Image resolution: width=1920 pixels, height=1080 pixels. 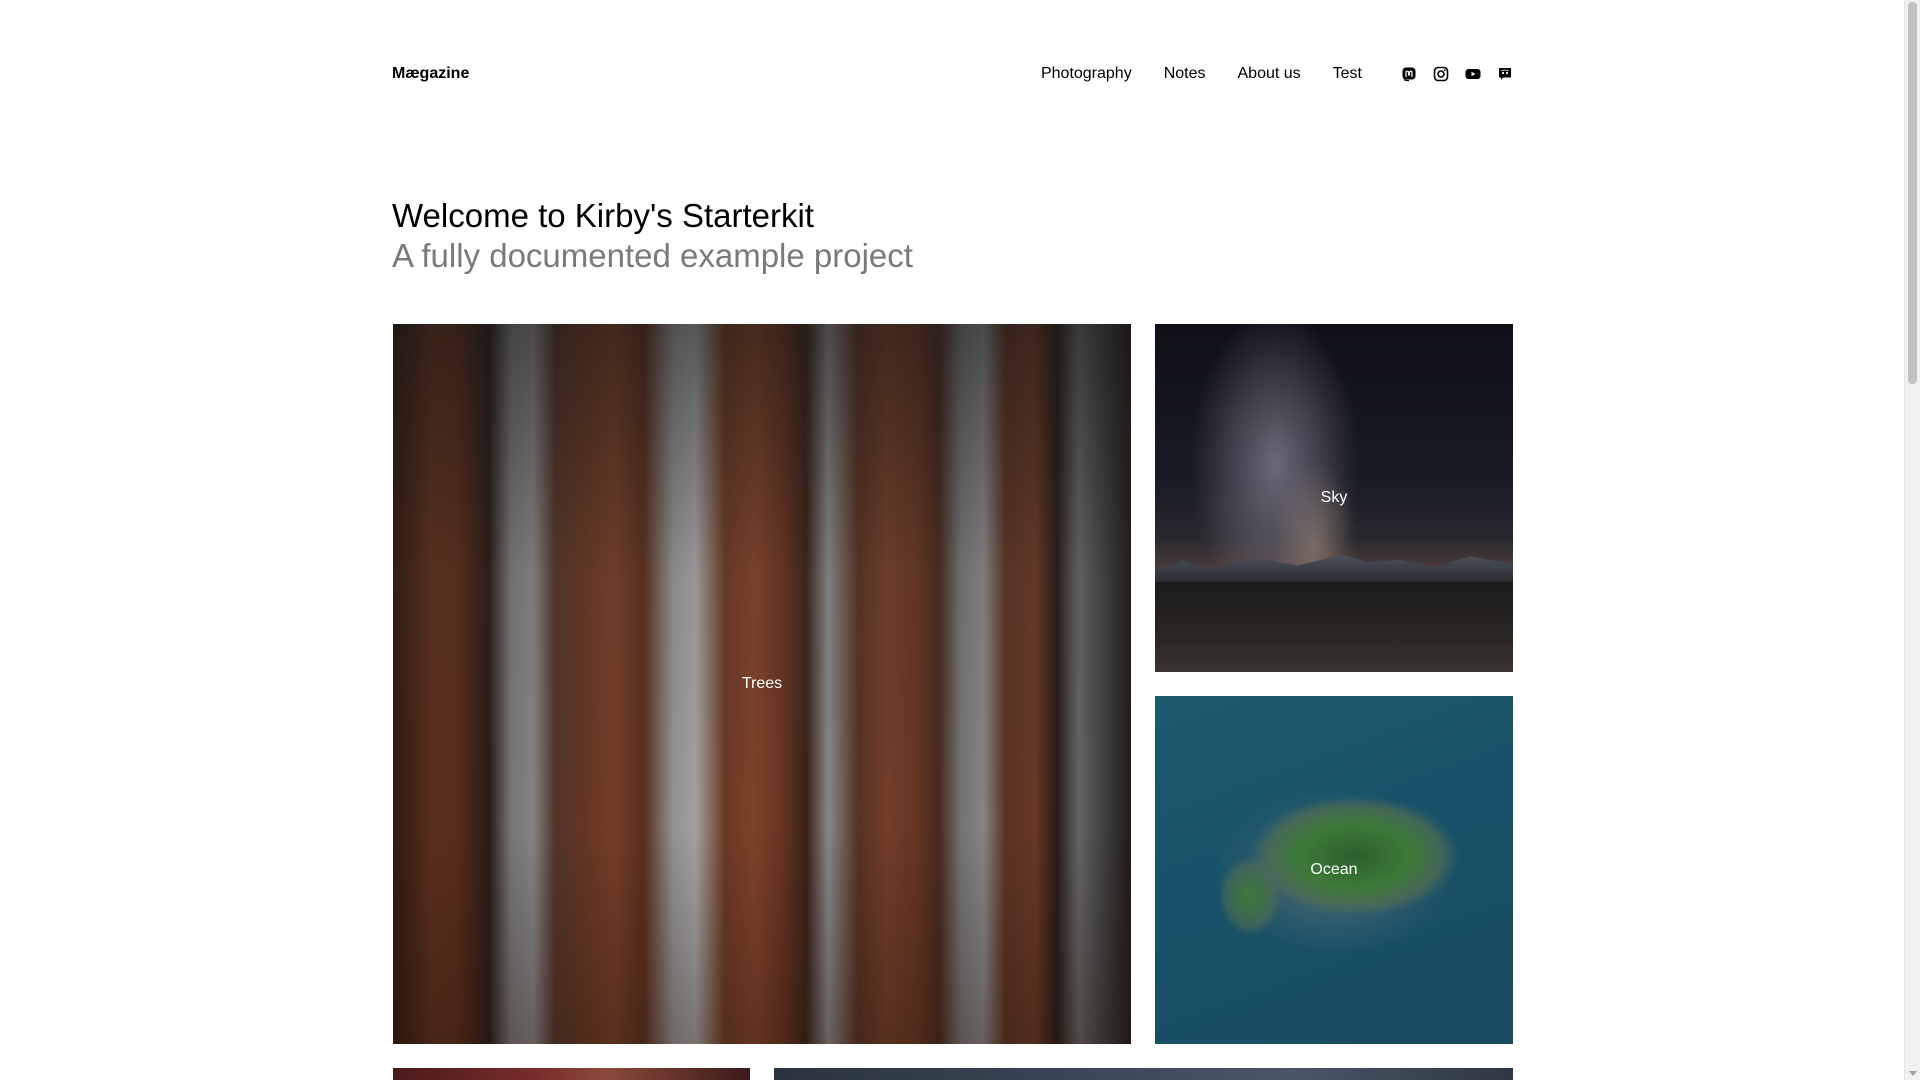 I want to click on nav-item-test: Test, so click(x=1347, y=74).